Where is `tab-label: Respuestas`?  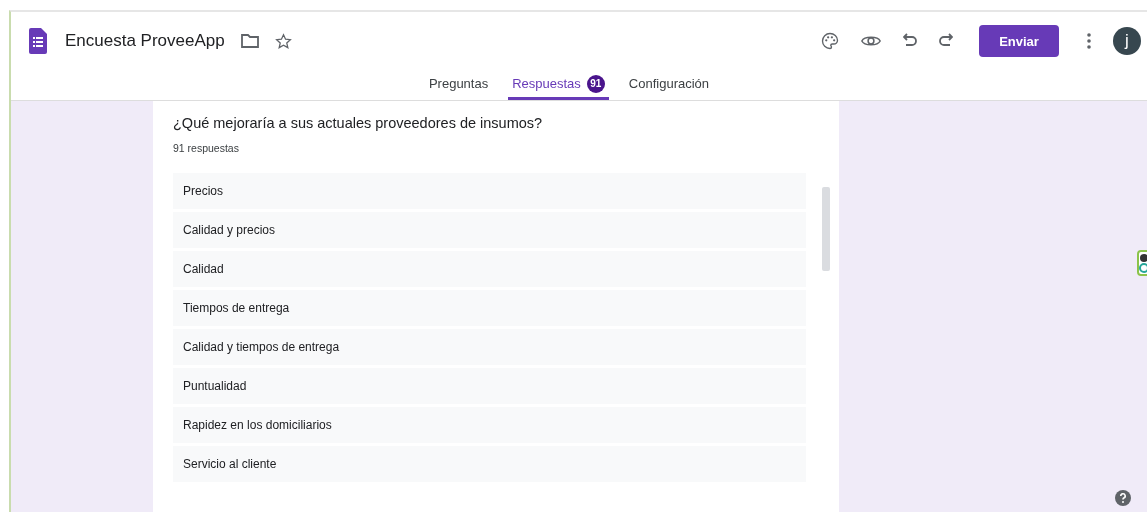 tab-label: Respuestas is located at coordinates (546, 83).